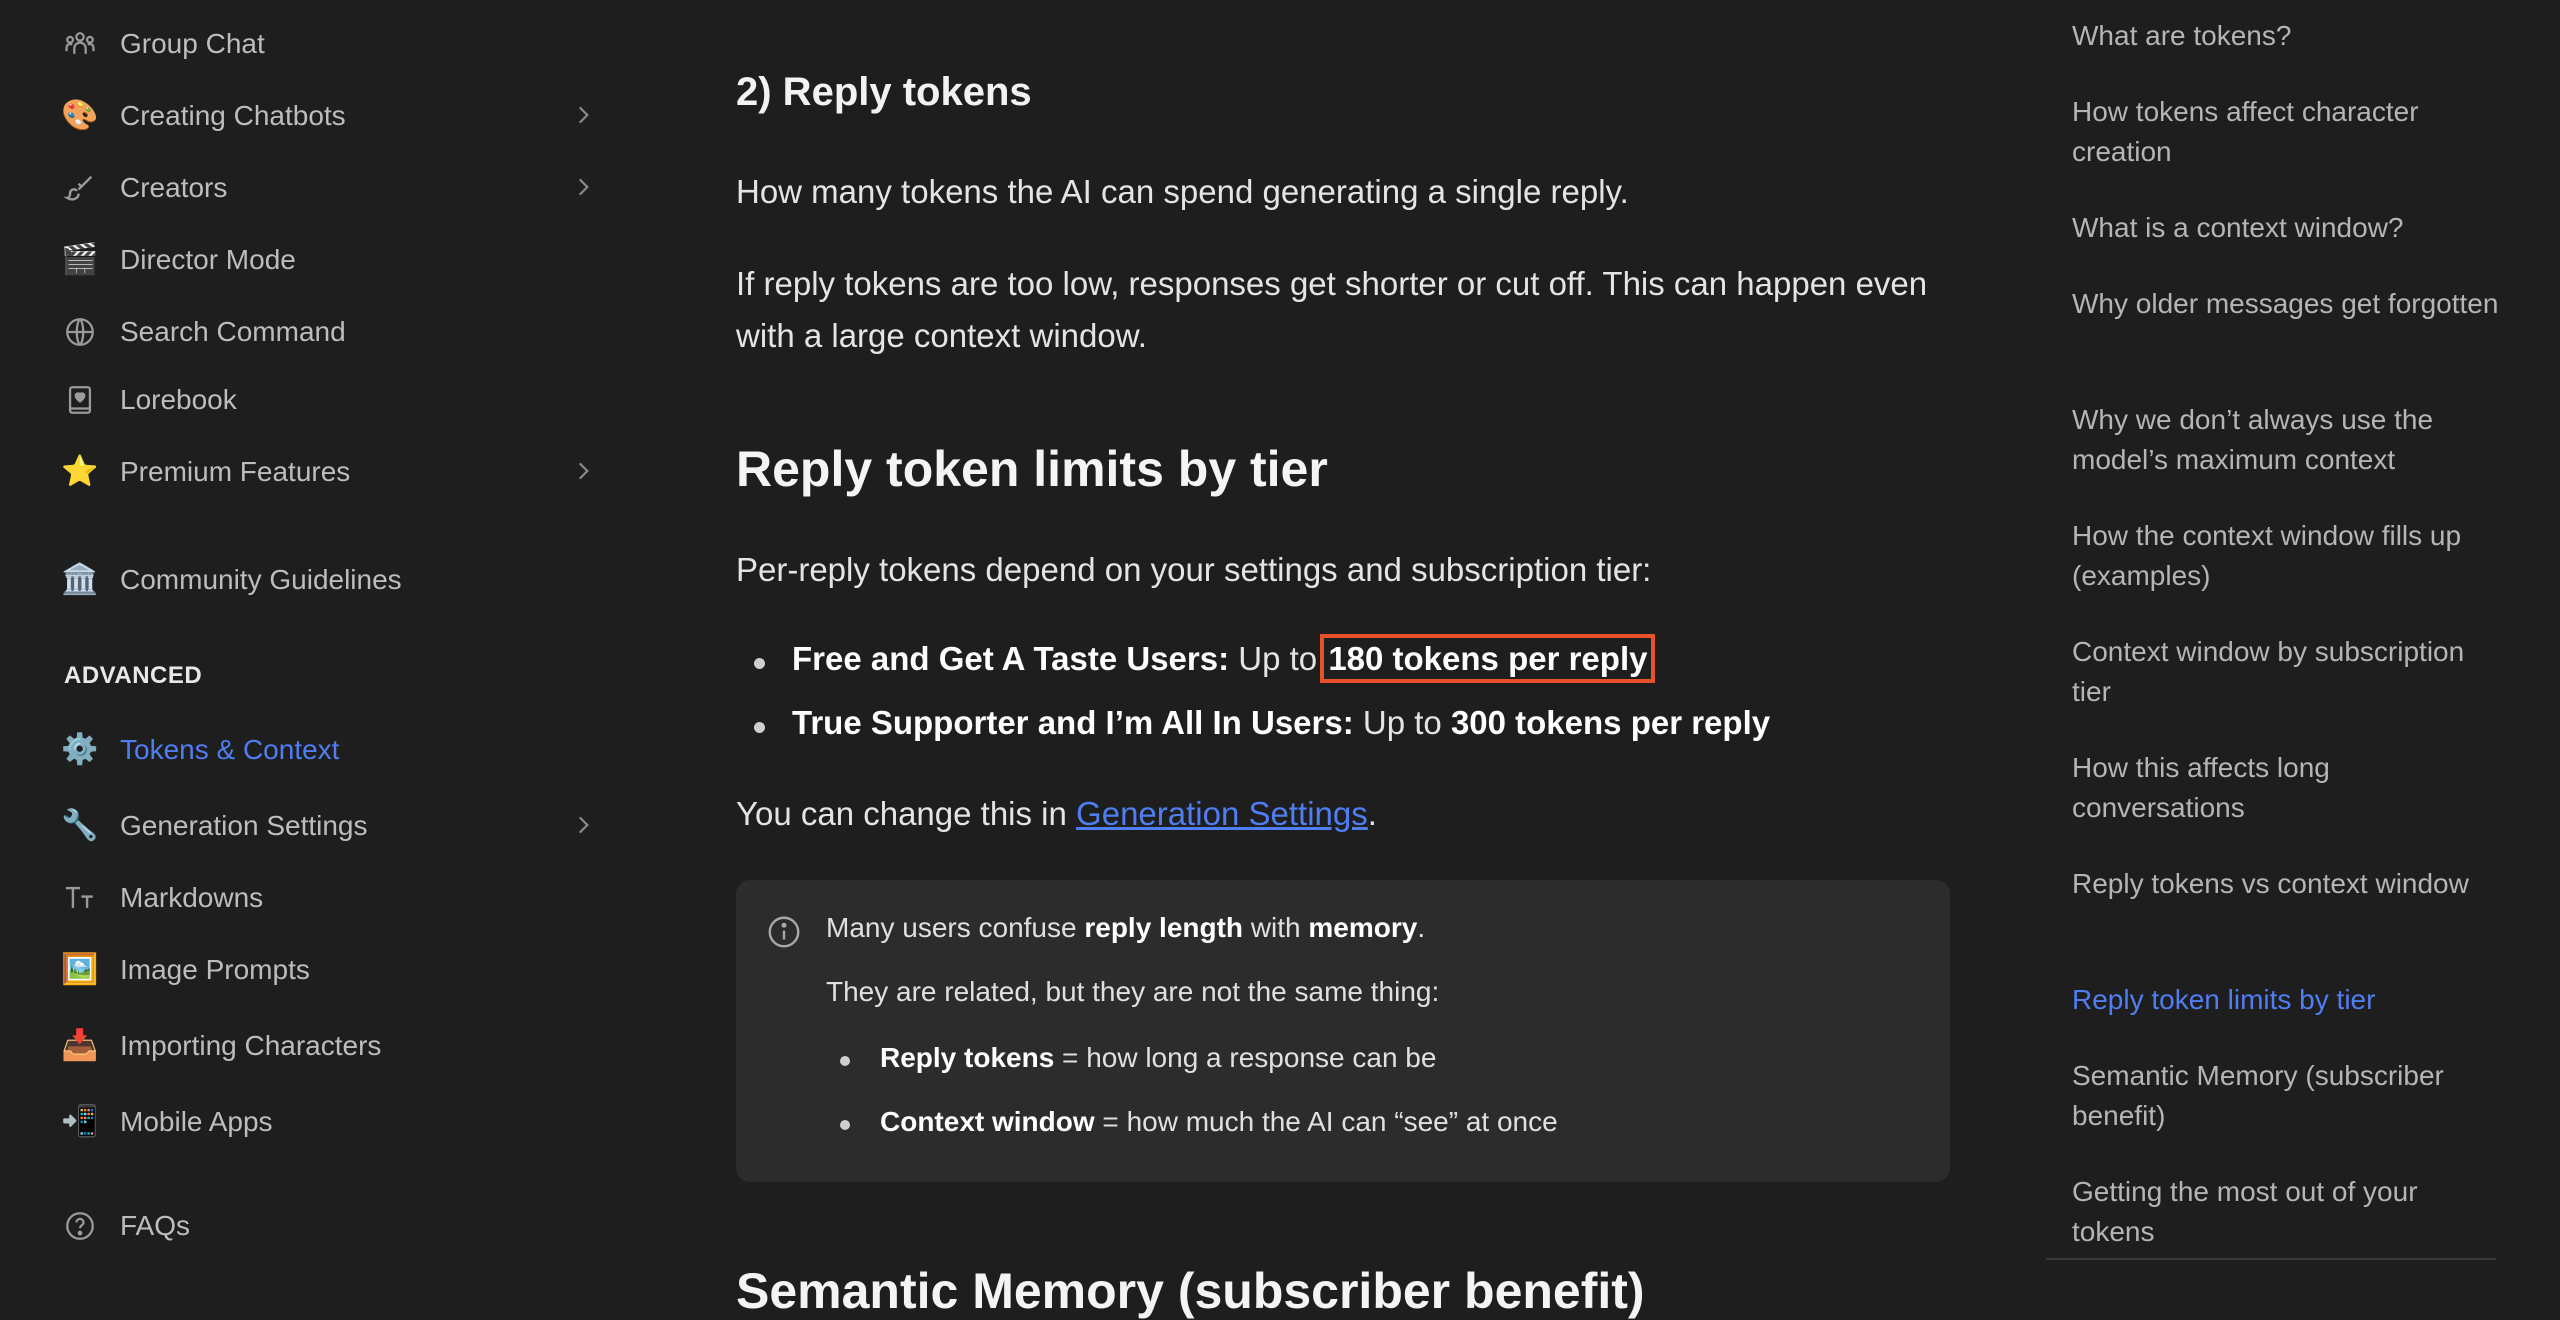 This screenshot has height=1320, width=2560. What do you see at coordinates (331, 1122) in the screenshot?
I see `sidebar-item-mobile-apps: 📲 Mobile Apps` at bounding box center [331, 1122].